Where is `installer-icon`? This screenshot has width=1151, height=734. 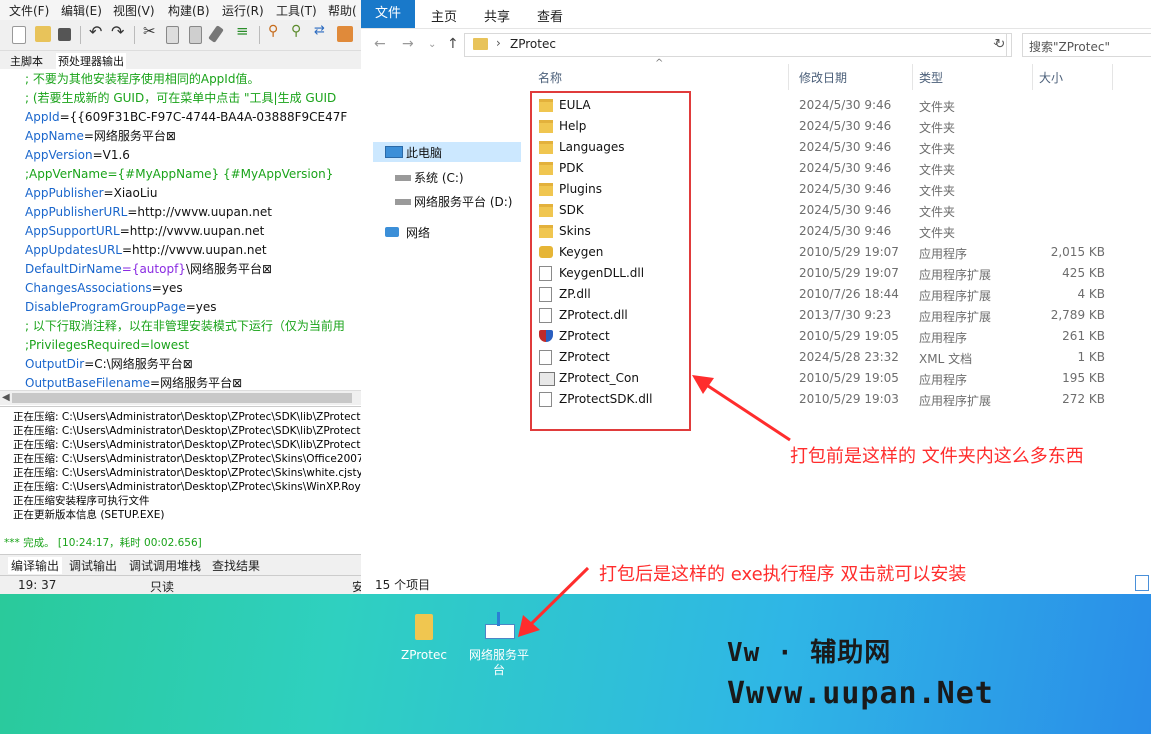 installer-icon is located at coordinates (500, 625).